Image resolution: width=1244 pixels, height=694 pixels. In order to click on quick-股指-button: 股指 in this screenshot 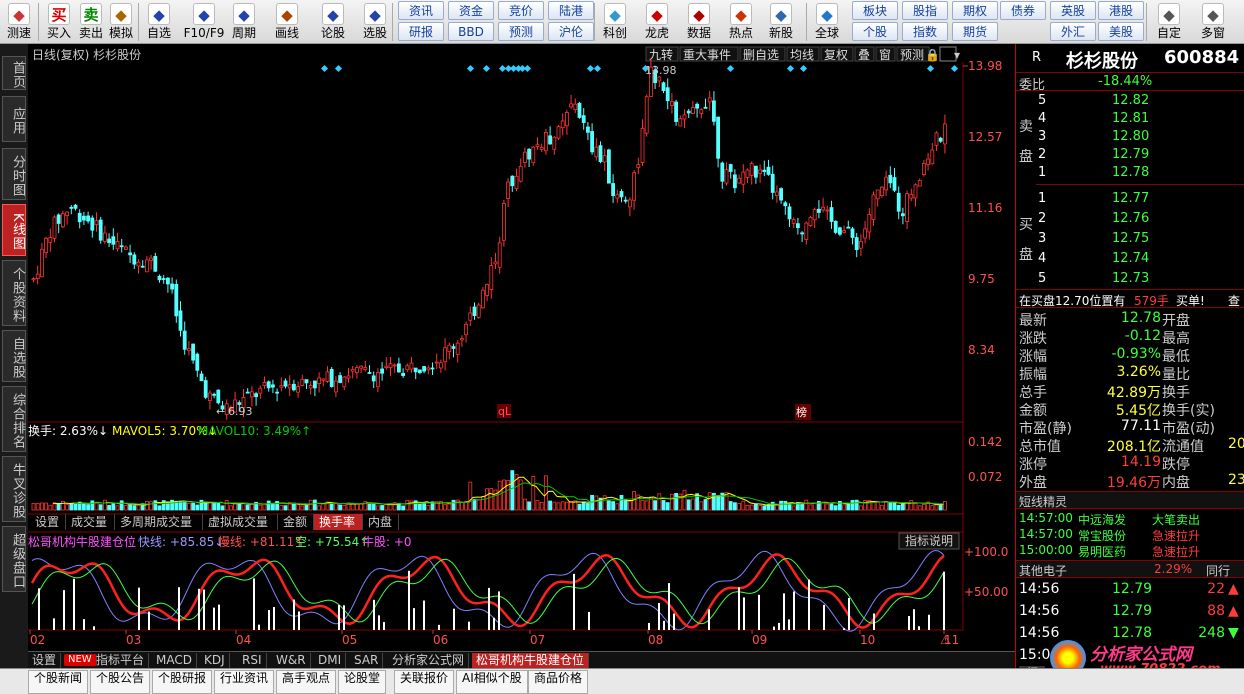, I will do `click(925, 10)`.